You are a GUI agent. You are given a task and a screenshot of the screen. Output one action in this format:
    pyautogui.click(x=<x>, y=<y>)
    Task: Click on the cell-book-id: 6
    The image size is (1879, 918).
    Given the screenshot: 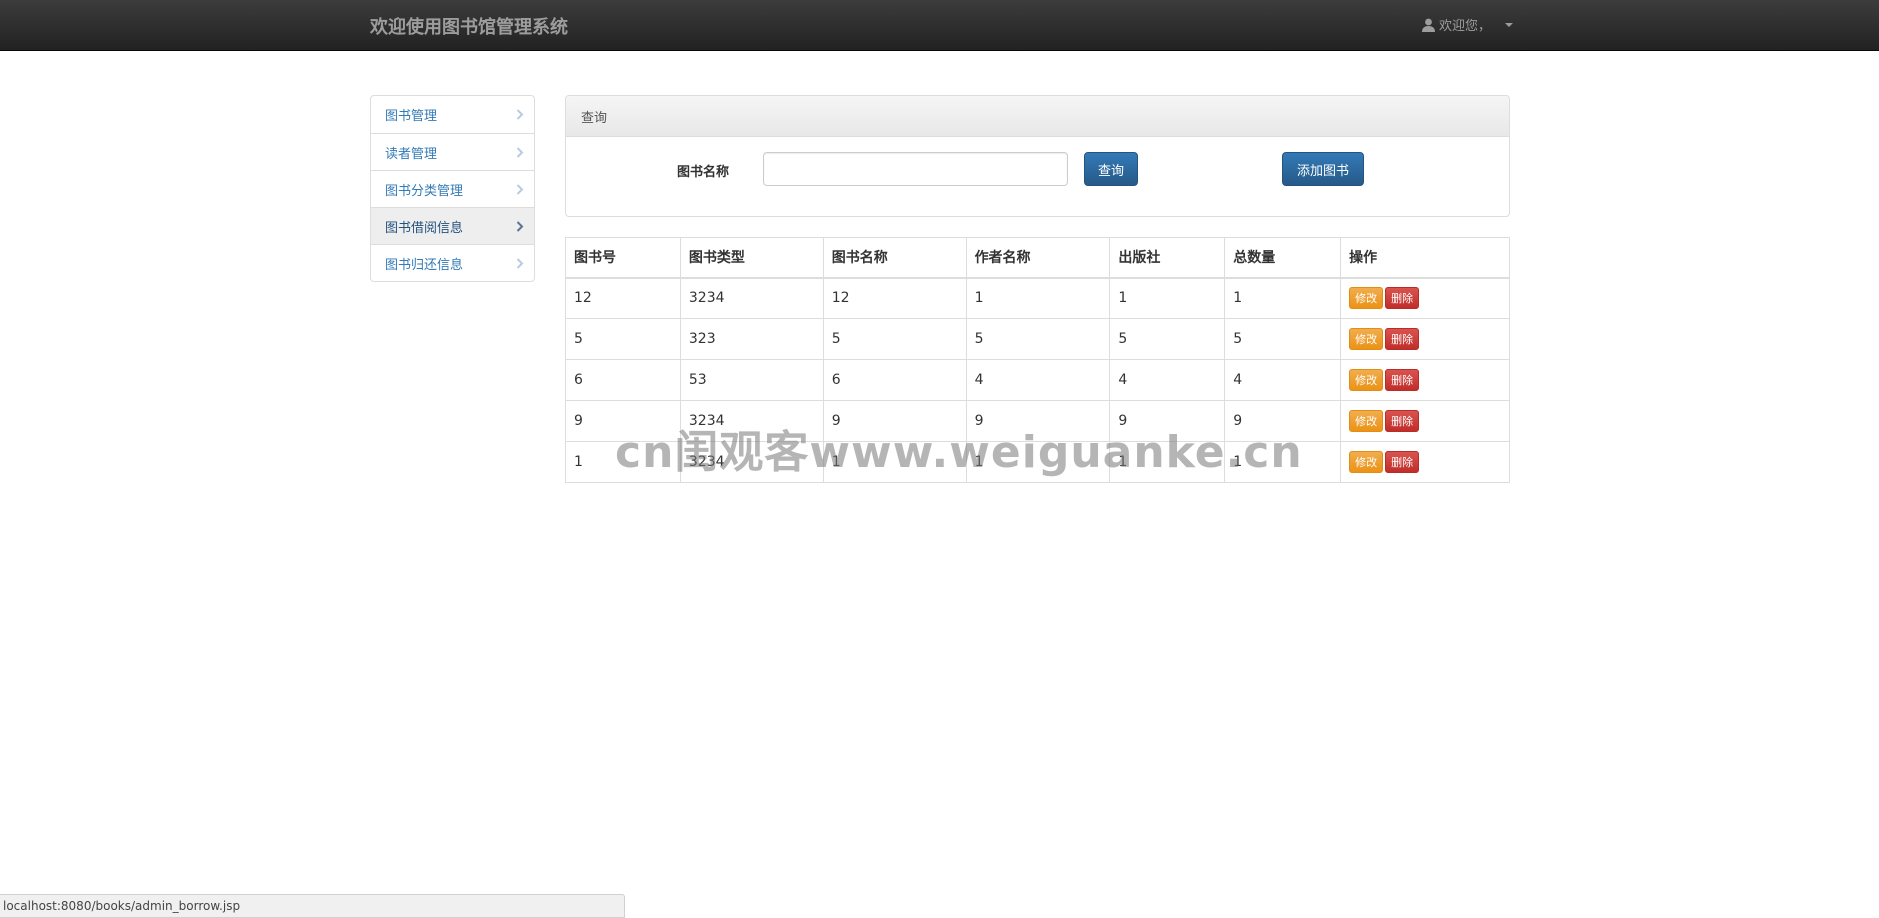 What is the action you would take?
    pyautogui.click(x=623, y=380)
    